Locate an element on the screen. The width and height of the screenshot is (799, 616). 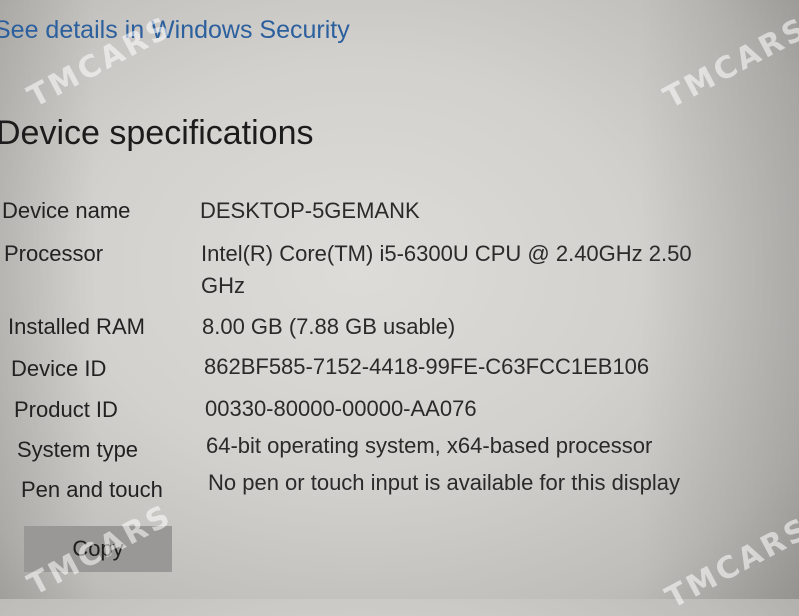
spec-label-processor: Processor is located at coordinates (54, 253).